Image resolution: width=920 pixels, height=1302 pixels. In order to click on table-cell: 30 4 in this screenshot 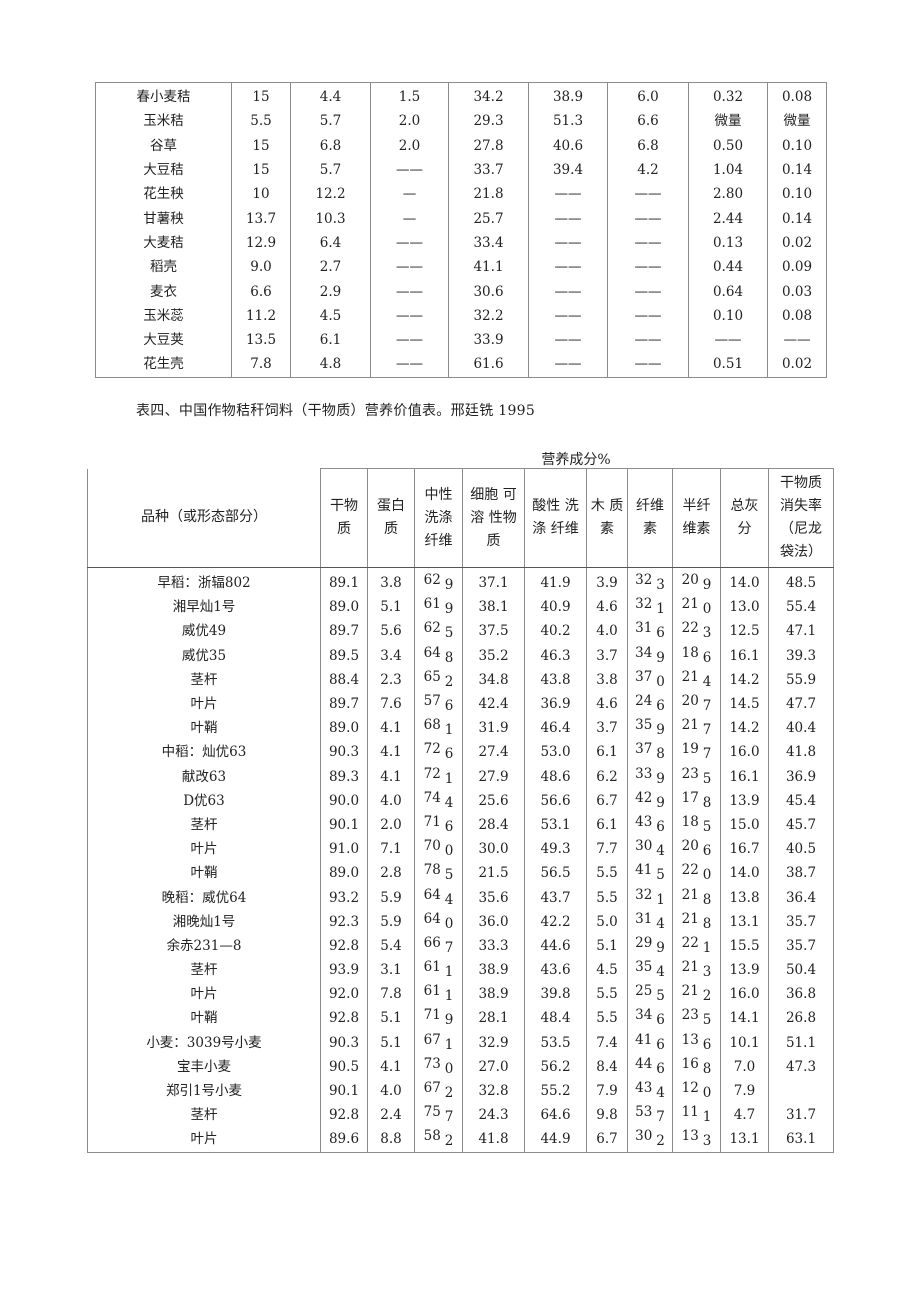, I will do `click(650, 849)`.